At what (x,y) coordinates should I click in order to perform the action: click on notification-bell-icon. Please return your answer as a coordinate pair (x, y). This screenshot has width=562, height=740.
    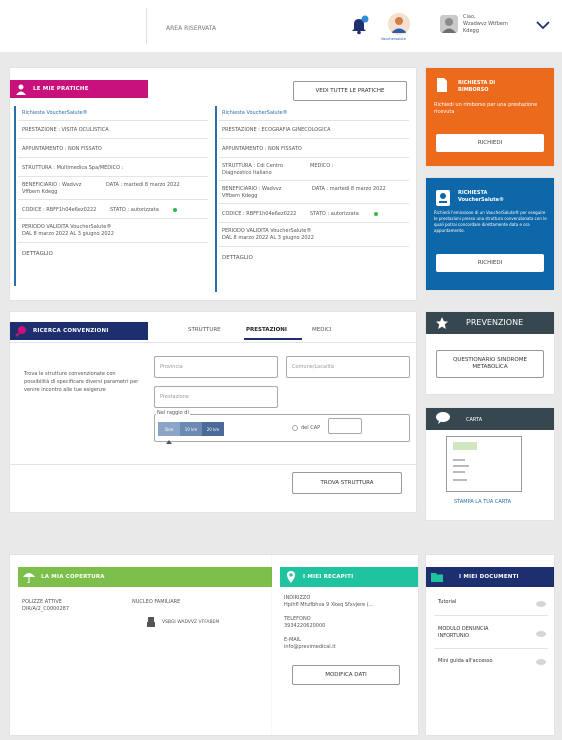
    Looking at the image, I should click on (360, 25).